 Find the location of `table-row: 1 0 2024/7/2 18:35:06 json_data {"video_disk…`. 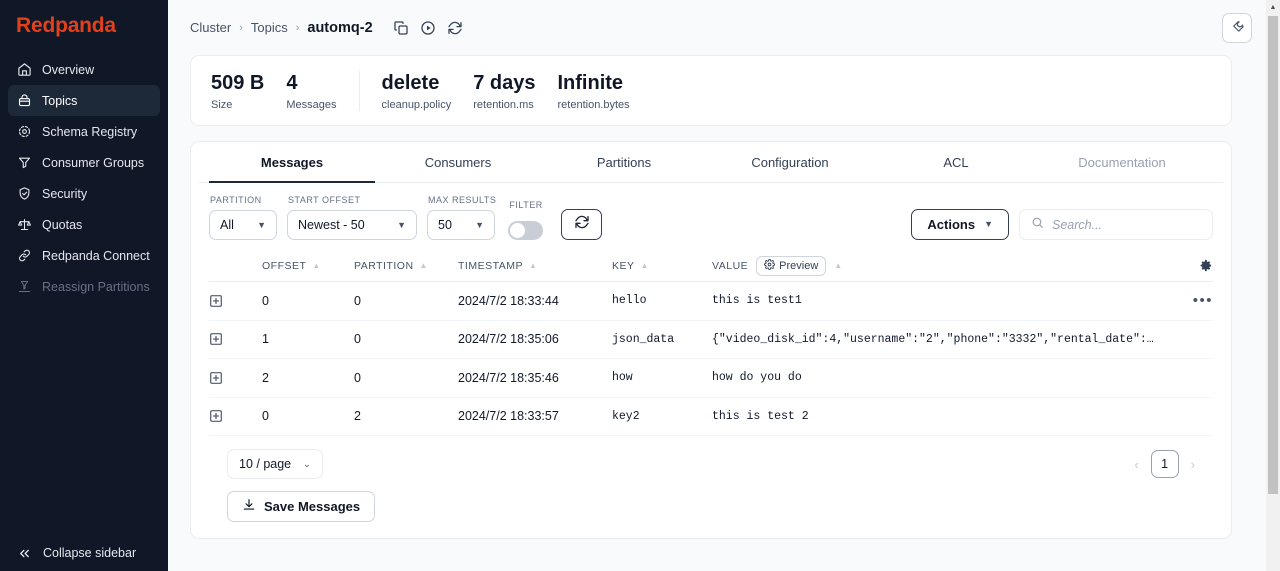

table-row: 1 0 2024/7/2 18:35:06 json_data {"video_disk… is located at coordinates (711, 340).